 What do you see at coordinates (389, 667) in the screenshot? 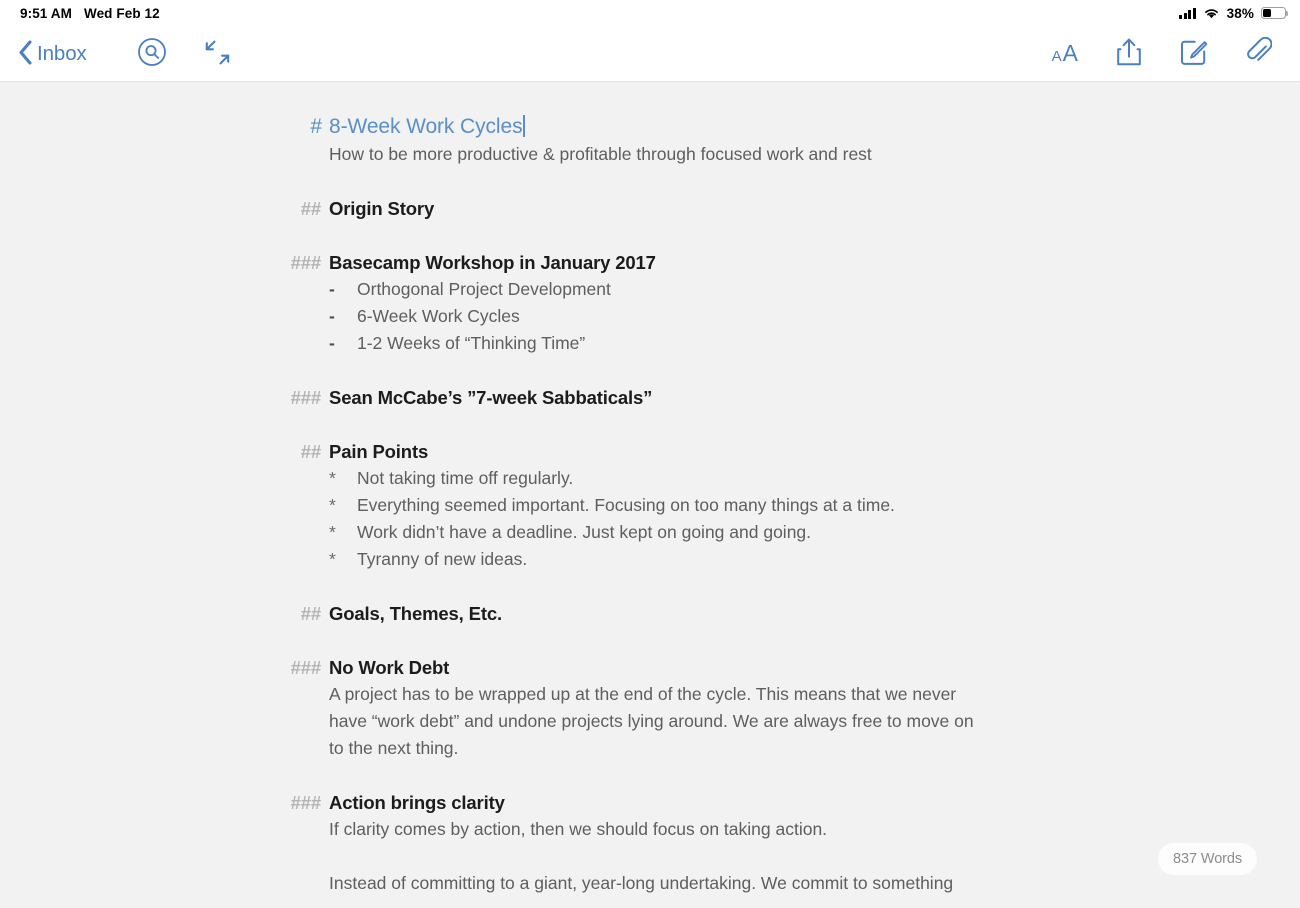
I see `heading-text: No Work Debt` at bounding box center [389, 667].